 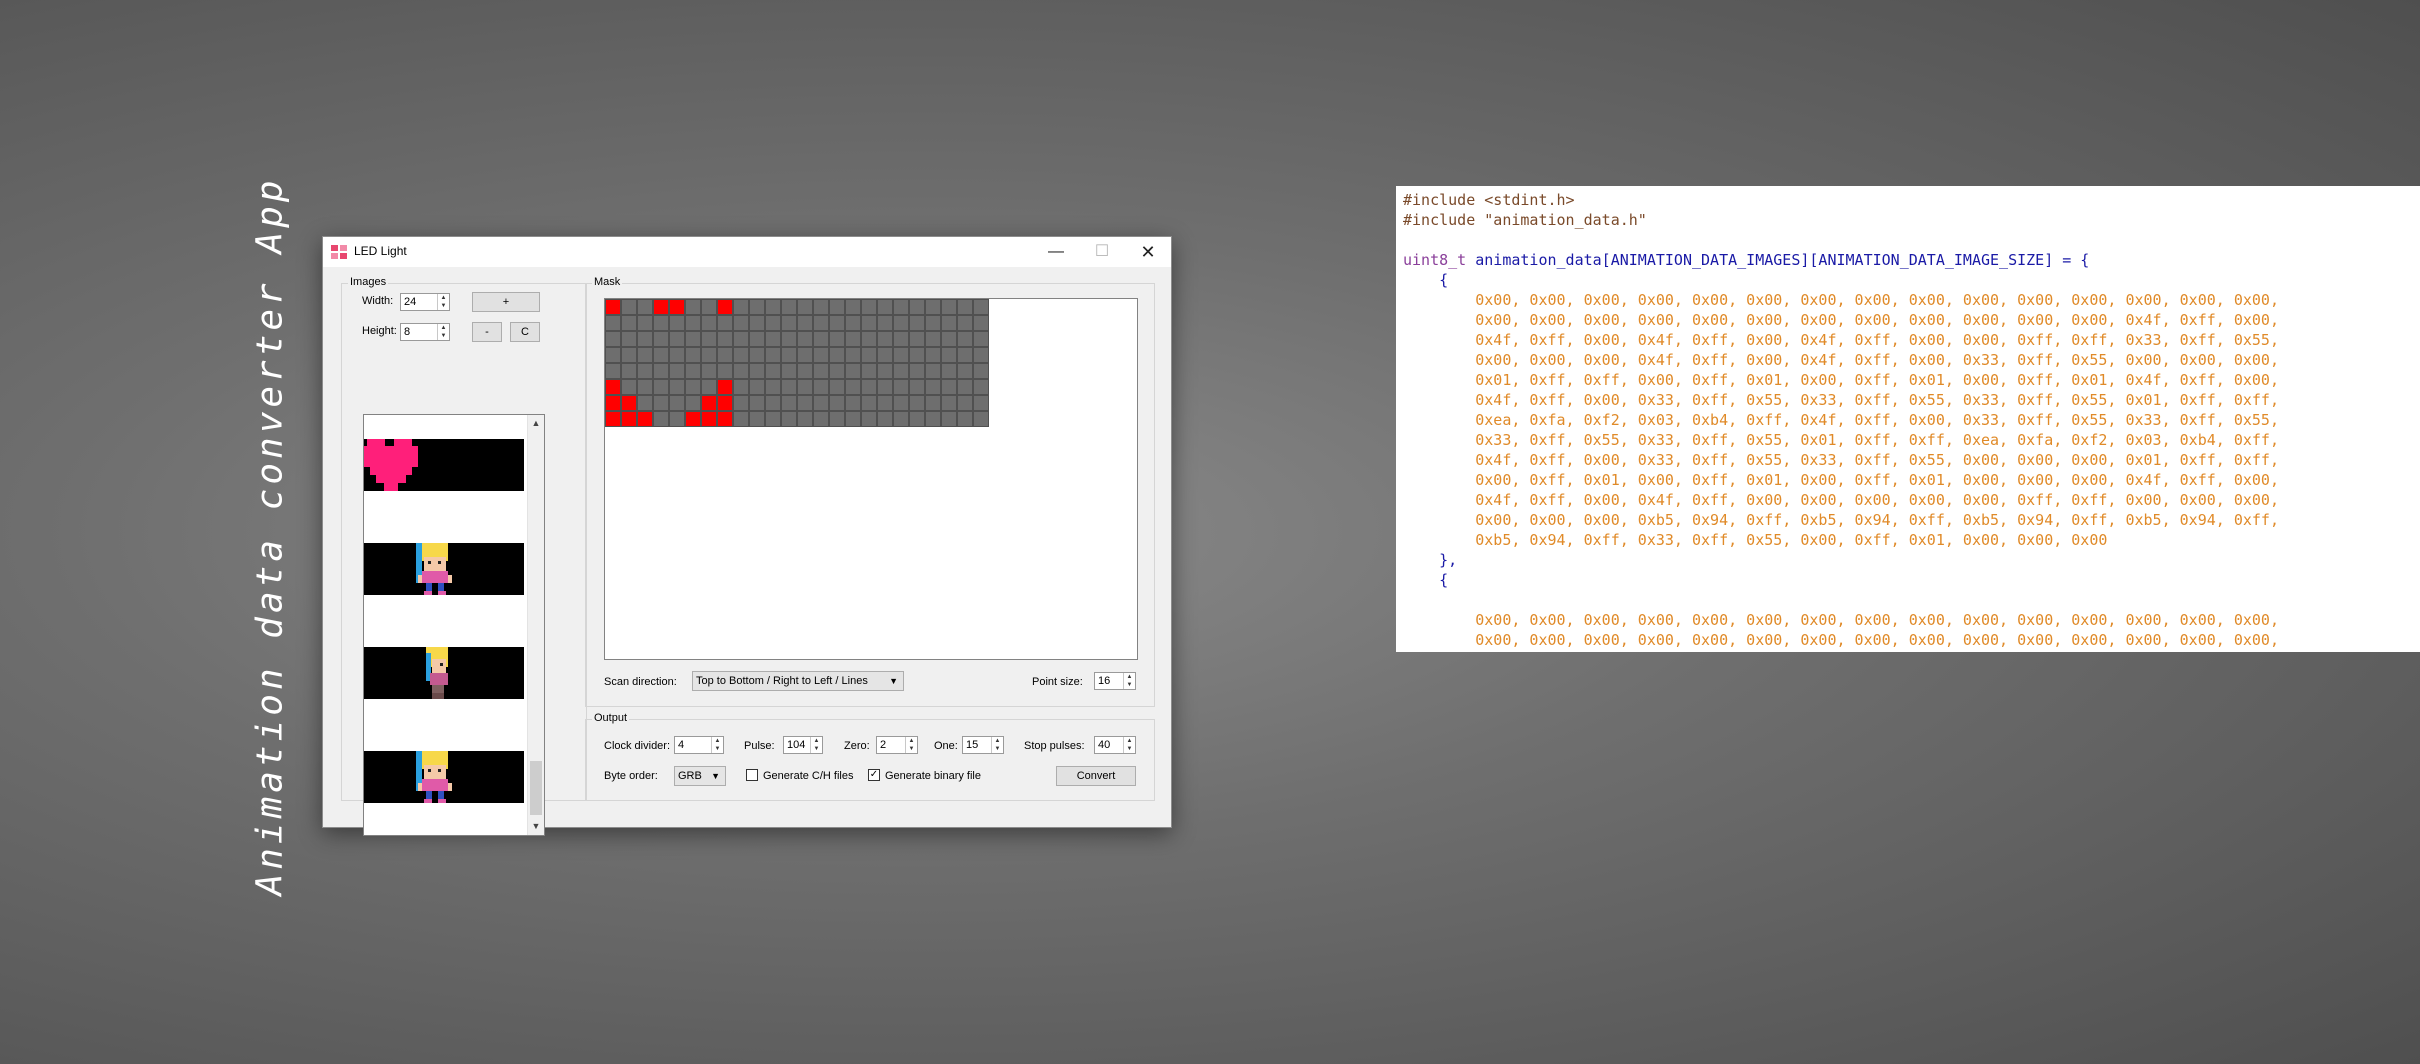 I want to click on add-image-button: +, so click(x=506, y=302).